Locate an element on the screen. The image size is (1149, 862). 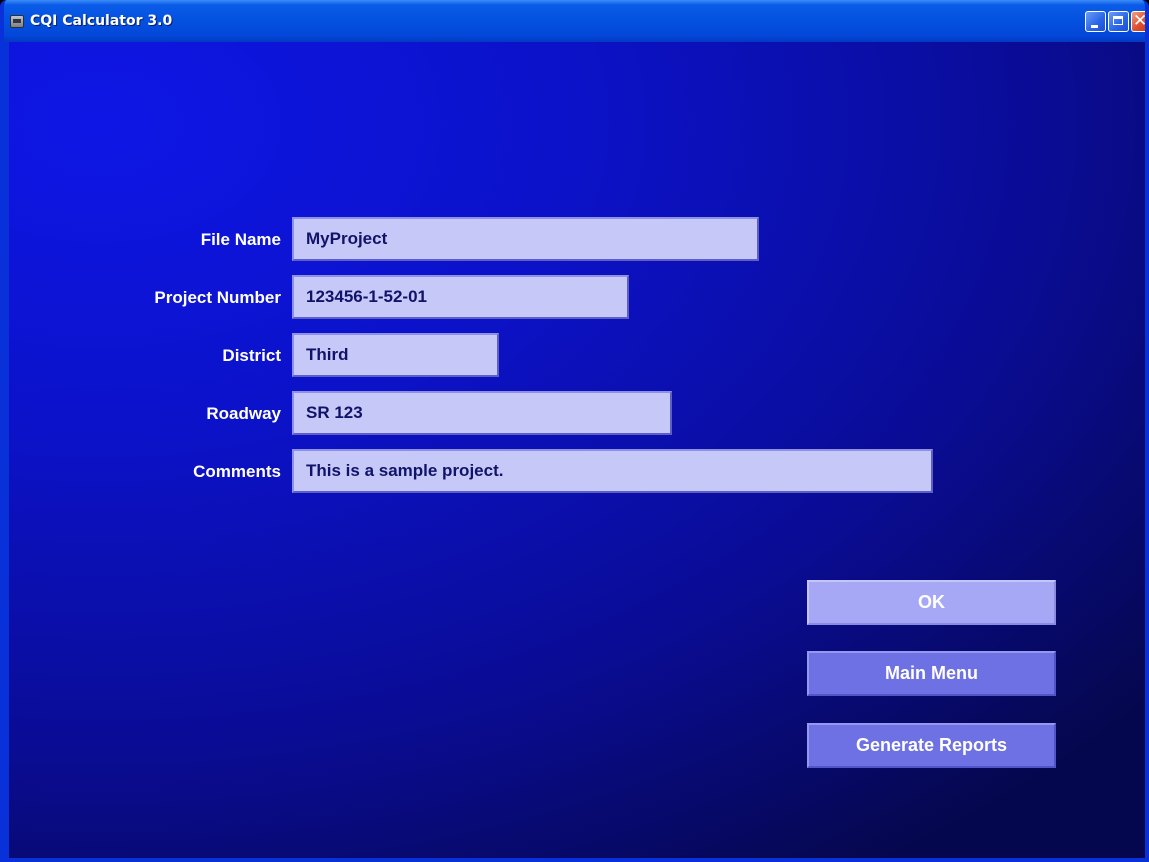
comments-field: This is a sample project. is located at coordinates (612, 471).